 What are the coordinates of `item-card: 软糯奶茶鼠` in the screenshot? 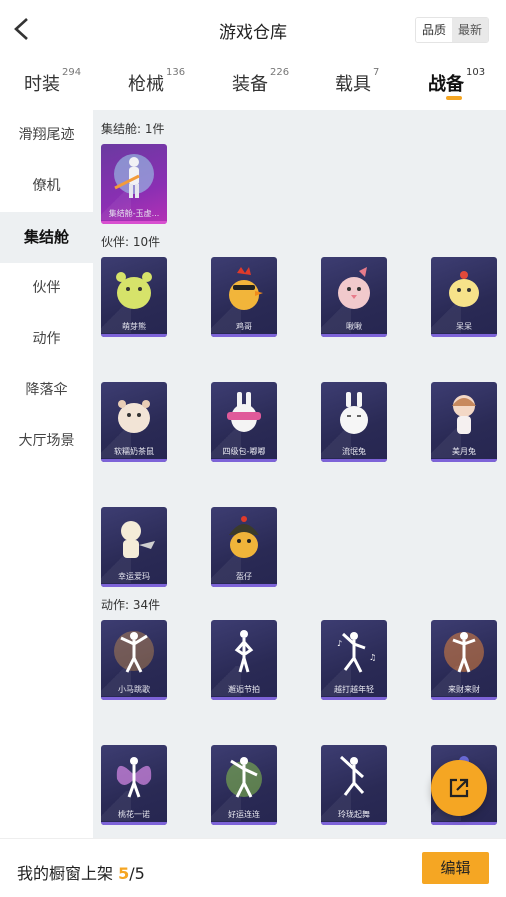 It's located at (134, 422).